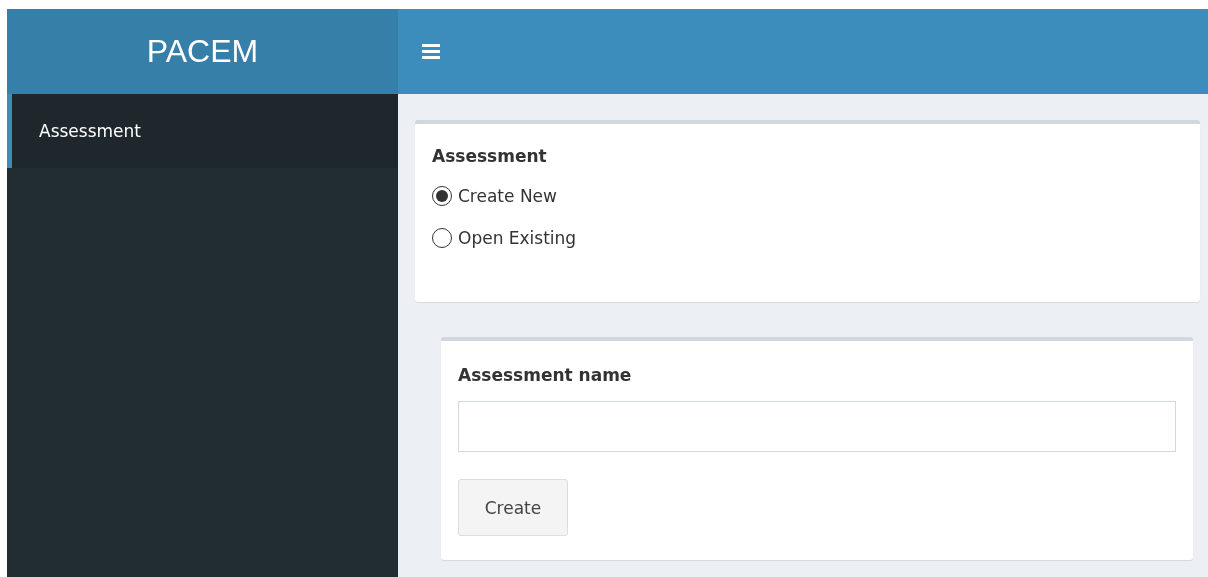 The image size is (1208, 577). What do you see at coordinates (513, 507) in the screenshot?
I see `create-button: Create` at bounding box center [513, 507].